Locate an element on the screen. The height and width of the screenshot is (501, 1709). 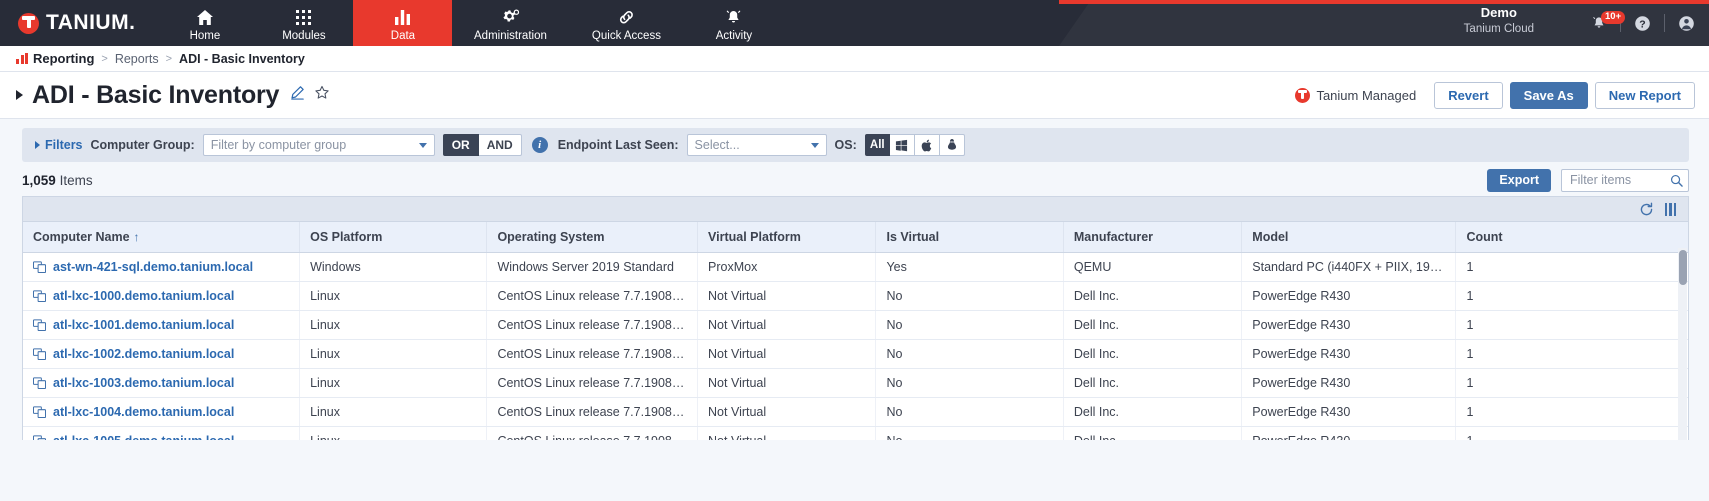
tanium-managed-icon is located at coordinates (1303, 95).